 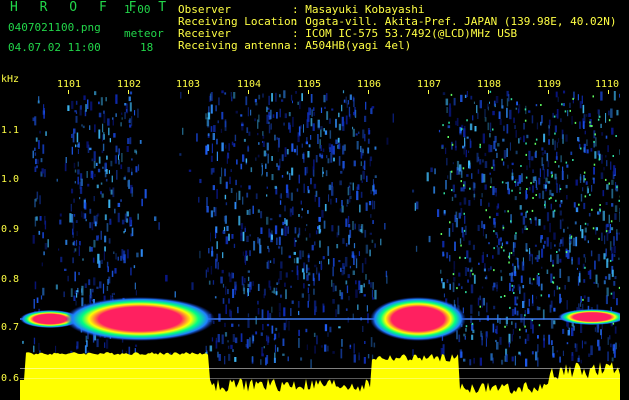 I want to click on x-tick-1105: 1105, so click(x=309, y=84).